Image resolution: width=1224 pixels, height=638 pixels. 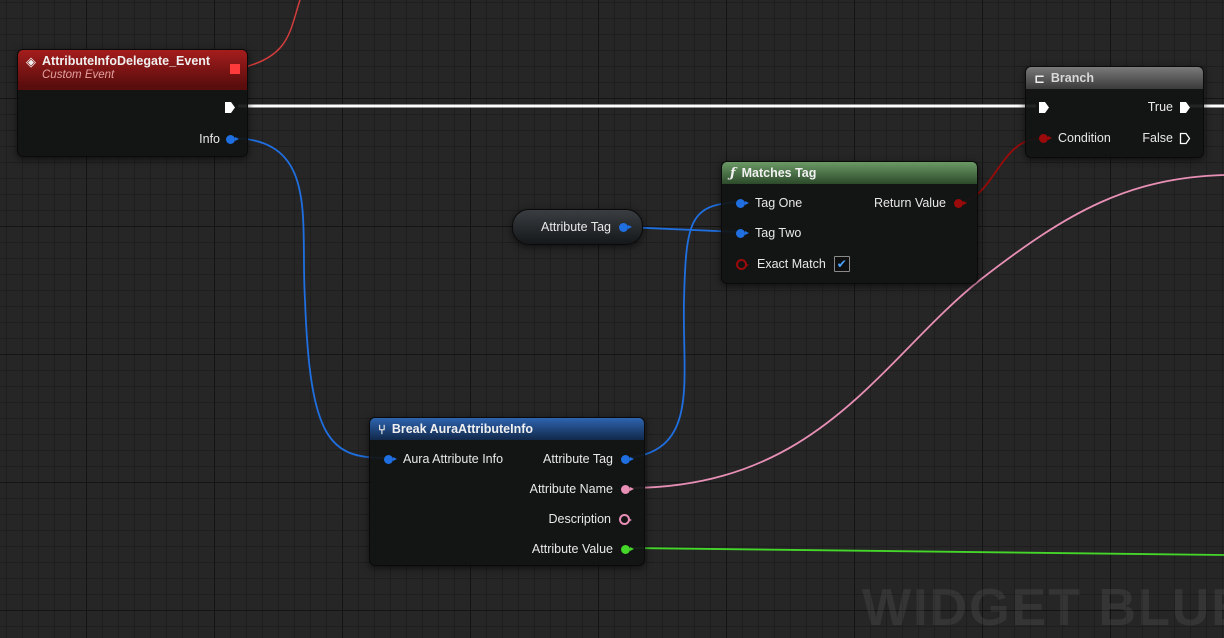 I want to click on attribute-name-out-label: Attribute Name, so click(x=571, y=489).